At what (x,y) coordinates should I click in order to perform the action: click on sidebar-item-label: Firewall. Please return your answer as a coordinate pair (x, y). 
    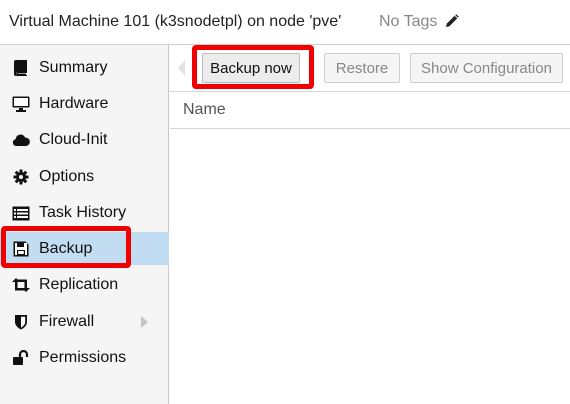
    Looking at the image, I should click on (67, 321).